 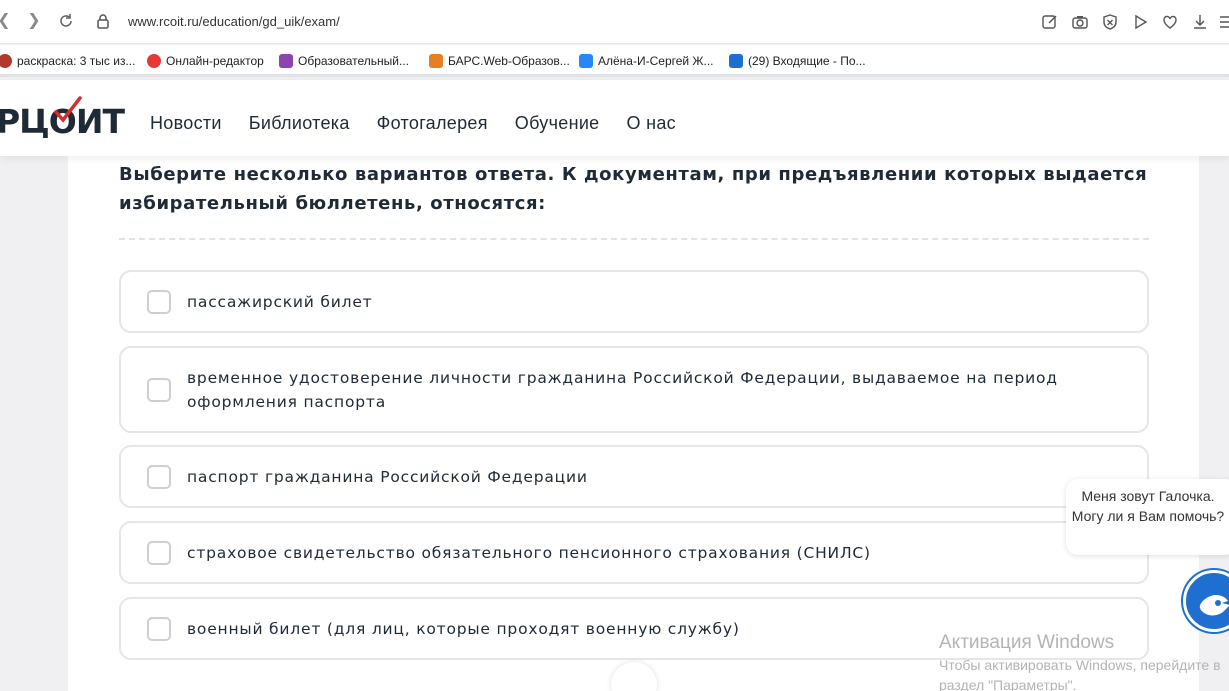 I want to click on menu-icon, so click(x=1223, y=22).